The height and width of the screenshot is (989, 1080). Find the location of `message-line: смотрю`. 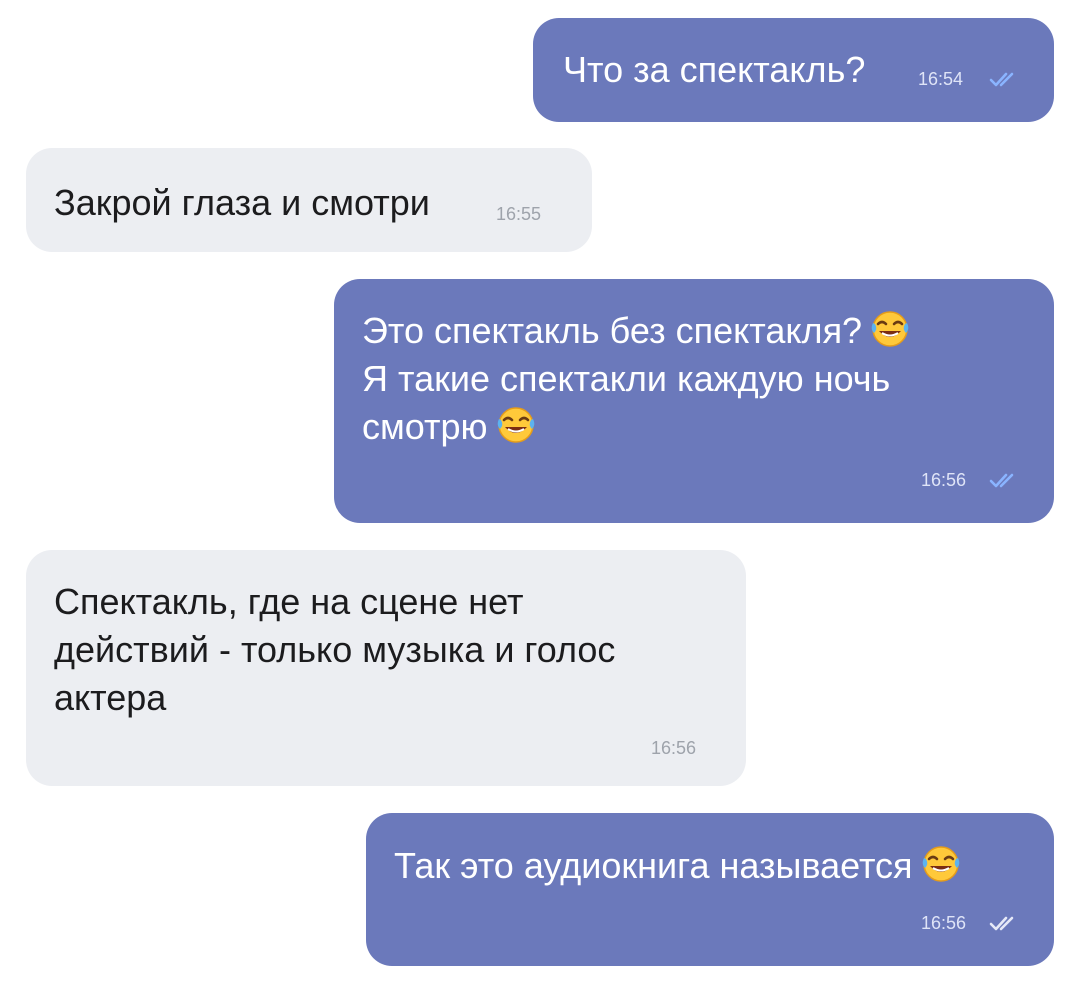

message-line: смотрю is located at coordinates (637, 427).